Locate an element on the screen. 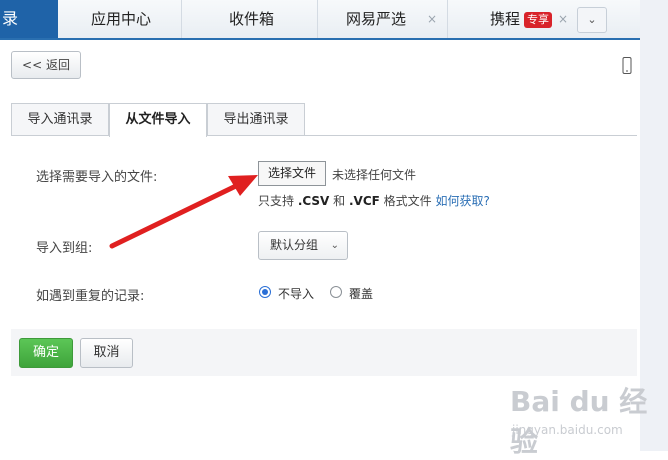  baidu-watermark: Bai du 经验 is located at coordinates (579, 421).